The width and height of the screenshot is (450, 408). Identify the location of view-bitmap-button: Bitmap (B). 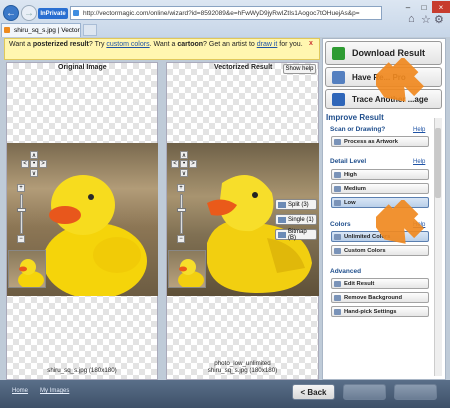
(296, 234).